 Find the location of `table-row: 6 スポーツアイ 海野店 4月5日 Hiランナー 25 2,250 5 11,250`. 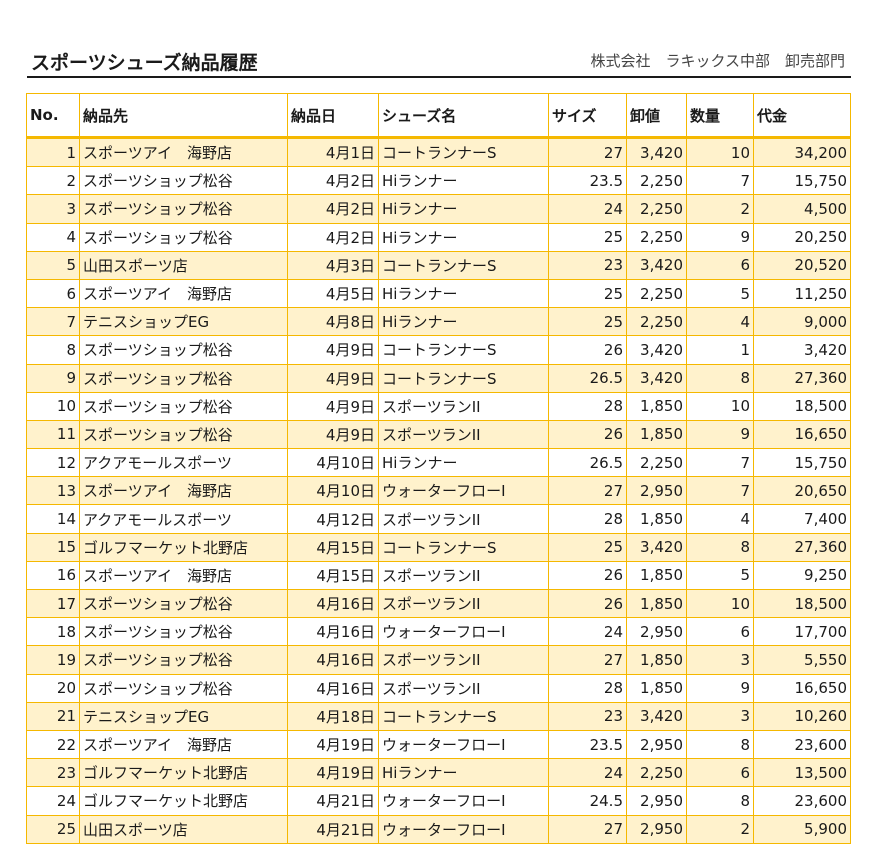

table-row: 6 スポーツアイ 海野店 4月5日 Hiランナー 25 2,250 5 11,250 is located at coordinates (438, 293).